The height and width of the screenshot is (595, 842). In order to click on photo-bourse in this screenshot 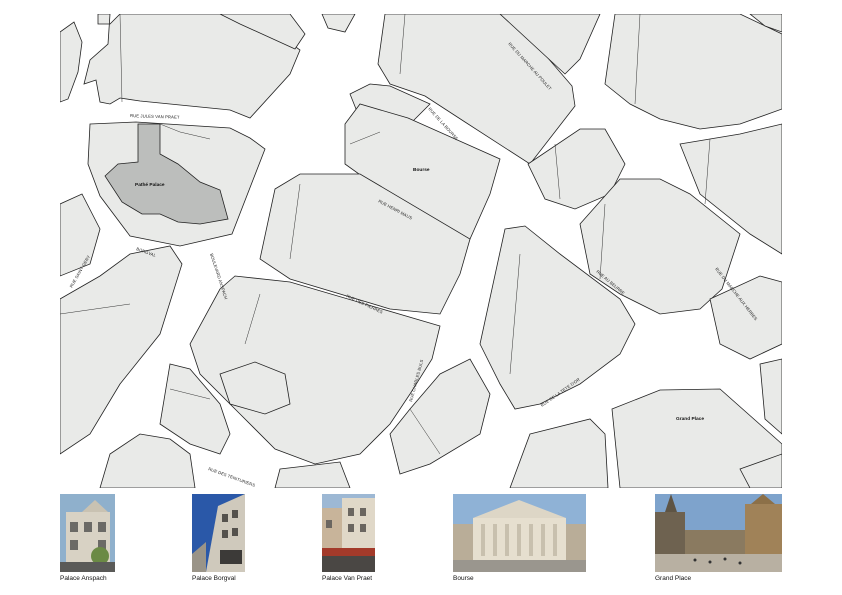, I will do `click(519, 533)`.